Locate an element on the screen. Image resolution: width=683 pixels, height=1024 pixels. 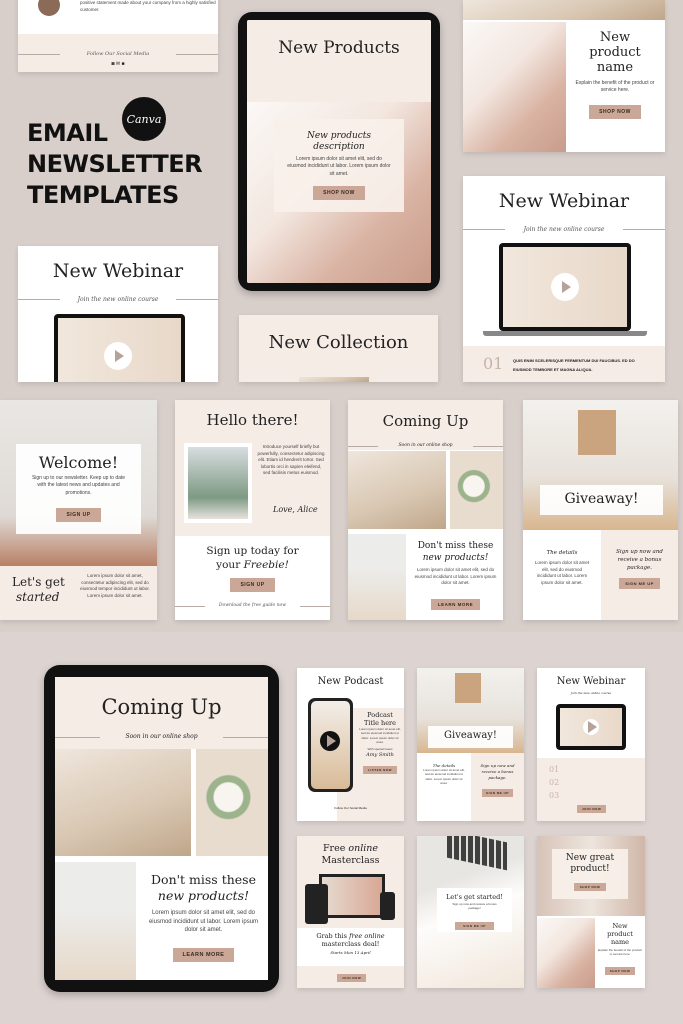
podcast-title: New Podcast is located at coordinates (350, 681).